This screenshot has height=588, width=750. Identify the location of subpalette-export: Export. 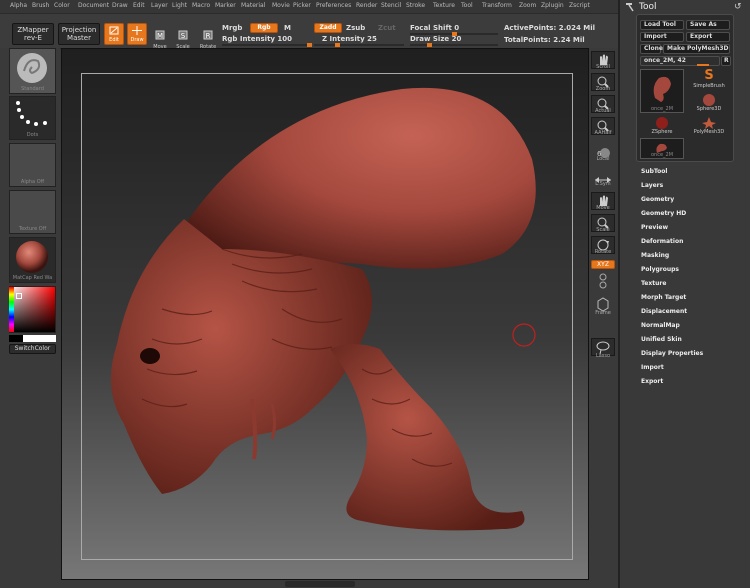
(652, 381).